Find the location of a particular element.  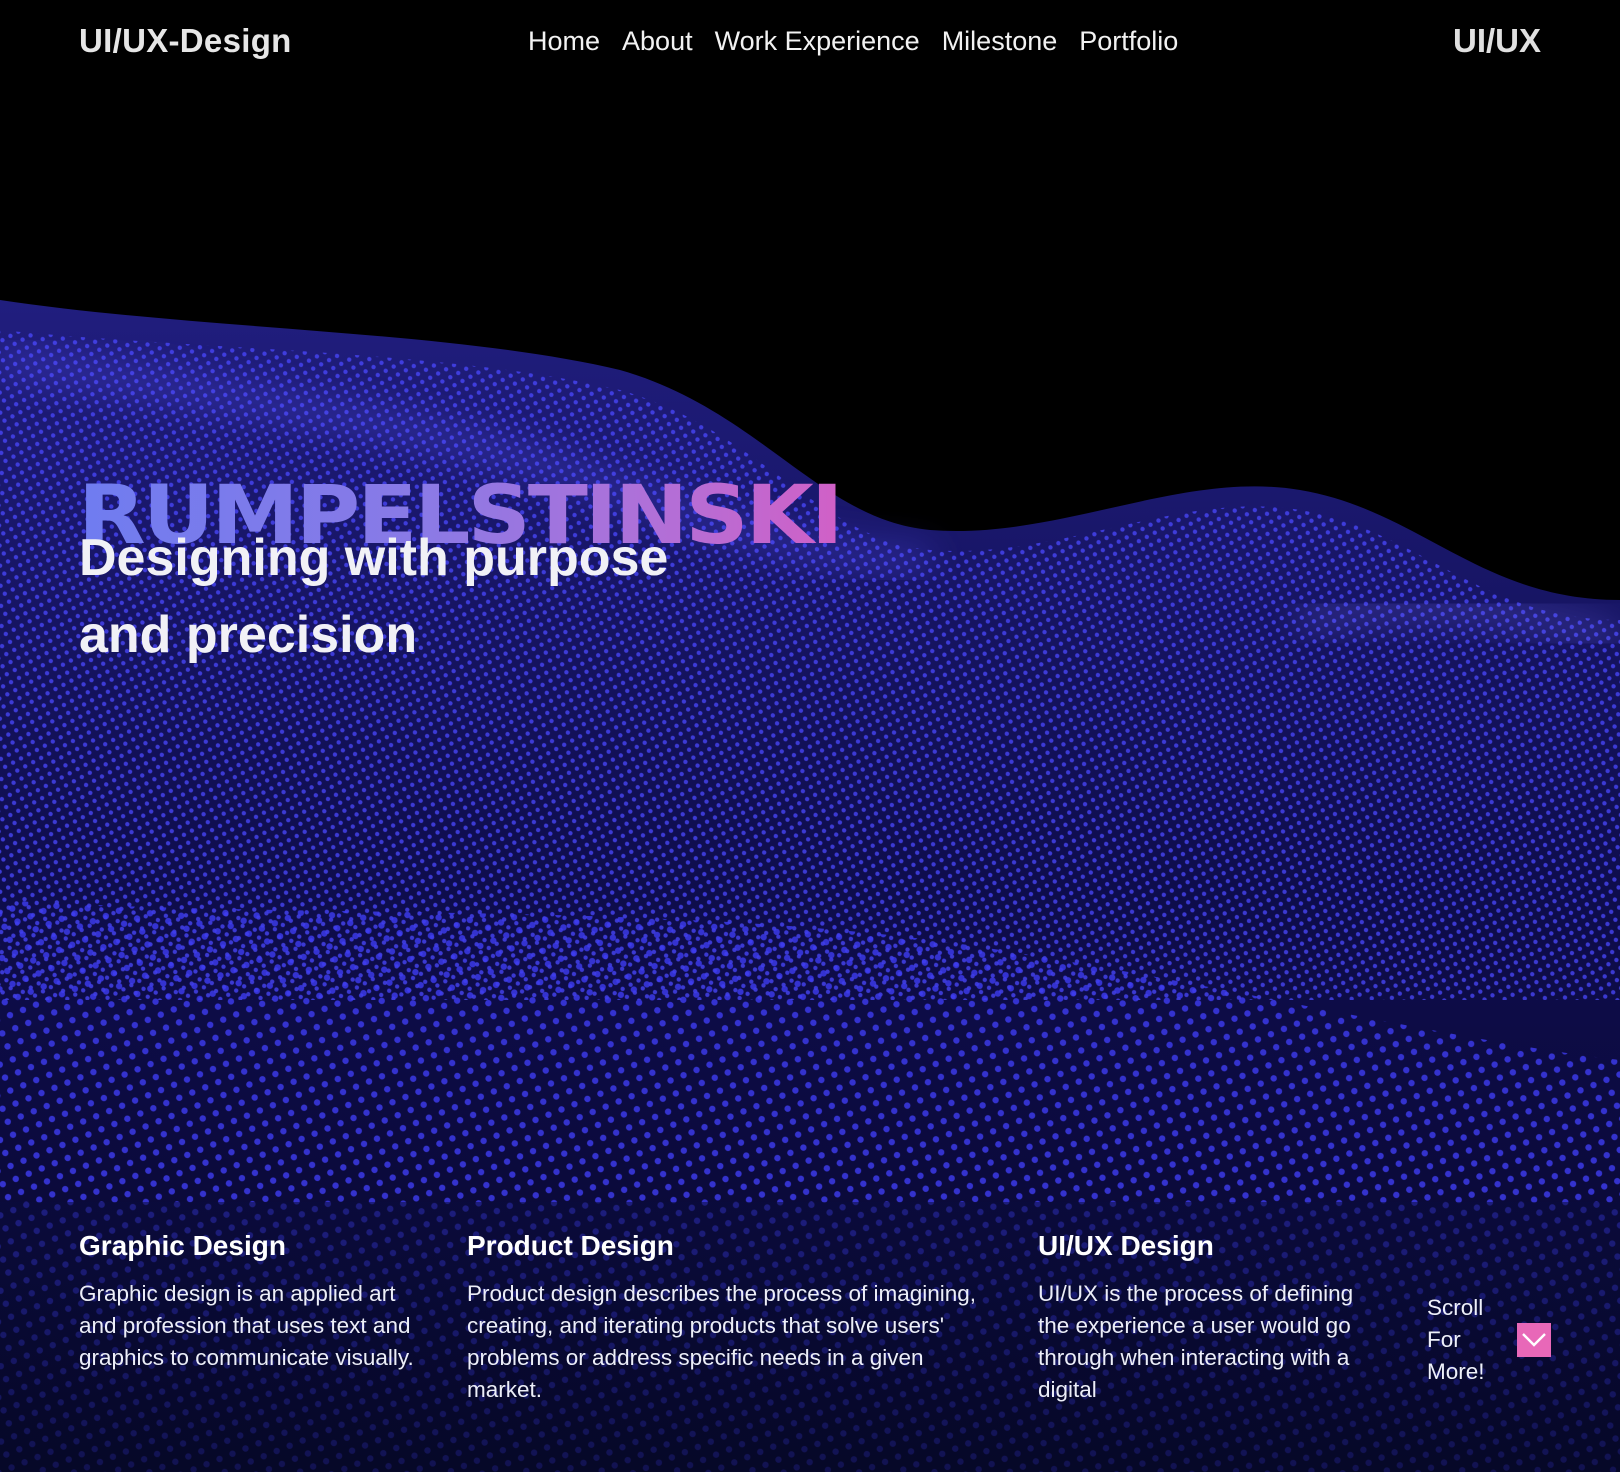

nav-link-portfolio: Portfolio is located at coordinates (1128, 41).